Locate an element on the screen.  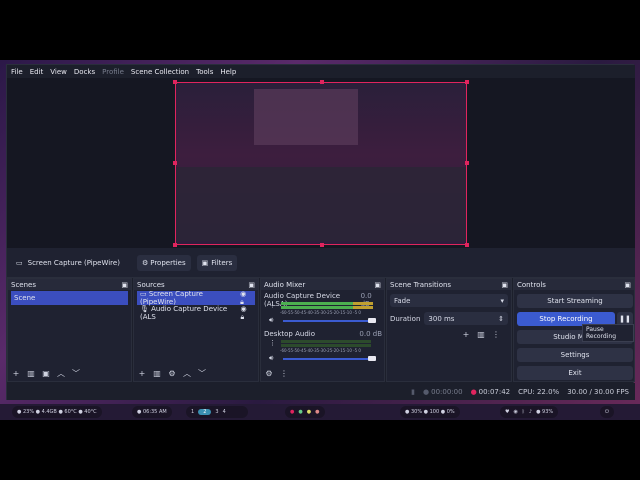
properties-button: ⚙ Properties is located at coordinates (163, 262).